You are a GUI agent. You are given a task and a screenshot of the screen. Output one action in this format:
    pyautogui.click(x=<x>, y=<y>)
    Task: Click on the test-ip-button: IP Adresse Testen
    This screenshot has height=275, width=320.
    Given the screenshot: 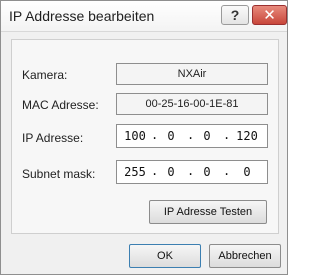 What is the action you would take?
    pyautogui.click(x=208, y=212)
    